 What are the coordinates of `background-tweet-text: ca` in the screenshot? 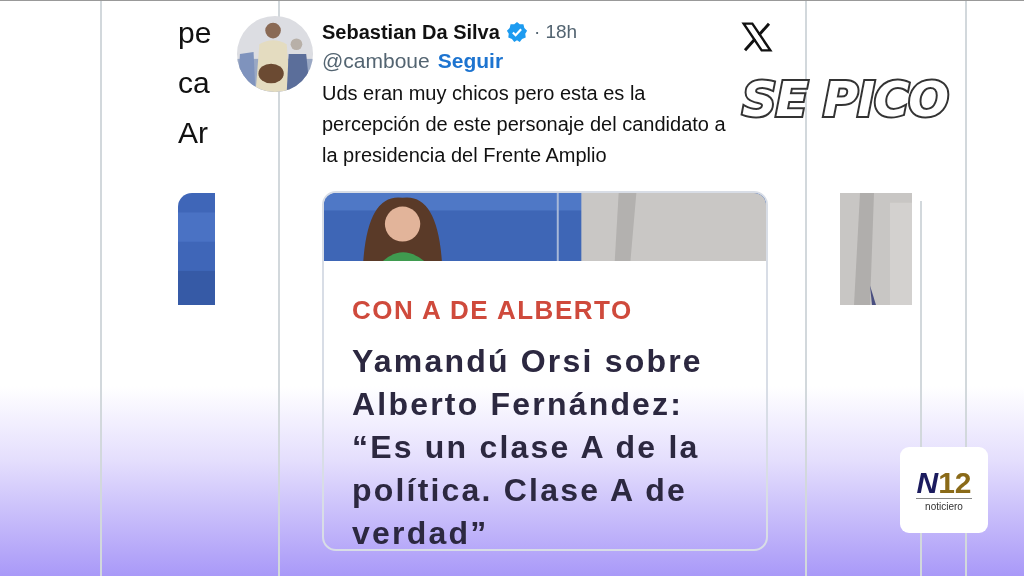 It's located at (194, 83).